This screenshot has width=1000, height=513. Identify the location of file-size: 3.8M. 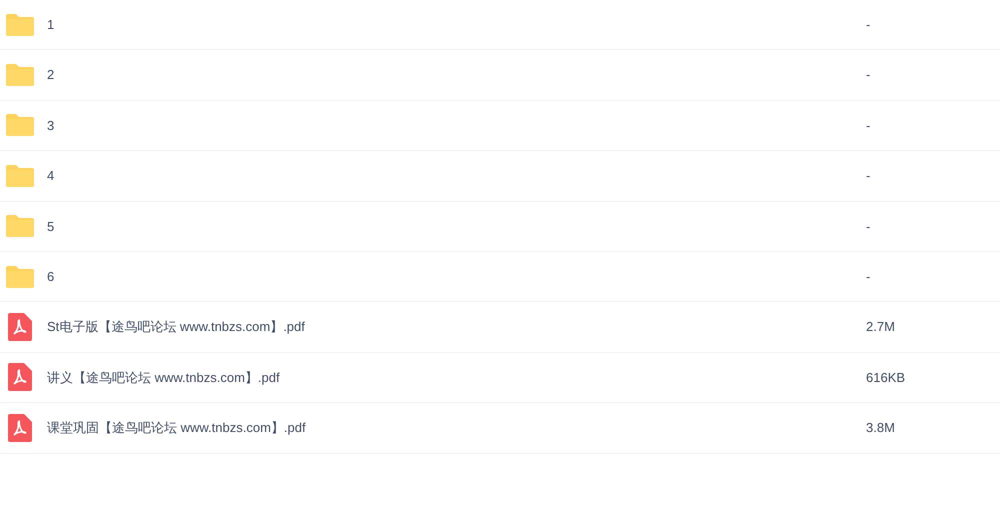
(880, 428).